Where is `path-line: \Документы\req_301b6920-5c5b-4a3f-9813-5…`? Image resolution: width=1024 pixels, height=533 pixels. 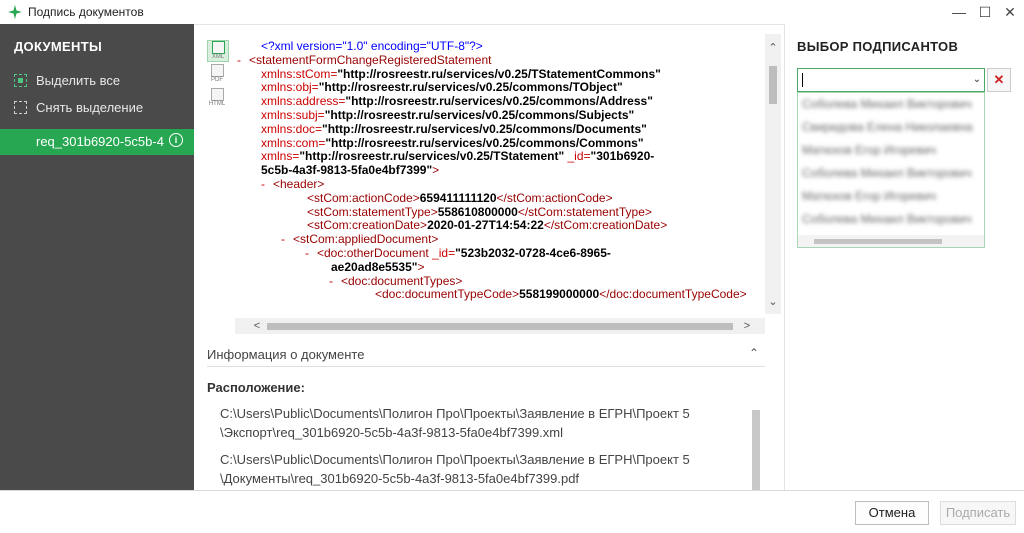 path-line: \Документы\req_301b6920-5c5b-4a3f-9813-5… is located at coordinates (400, 478).